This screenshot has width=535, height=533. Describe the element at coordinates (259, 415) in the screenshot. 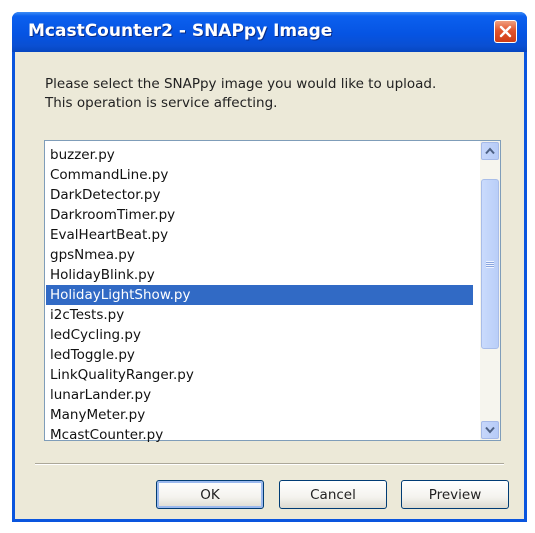

I see `list-item: ManyMeter.py` at that location.